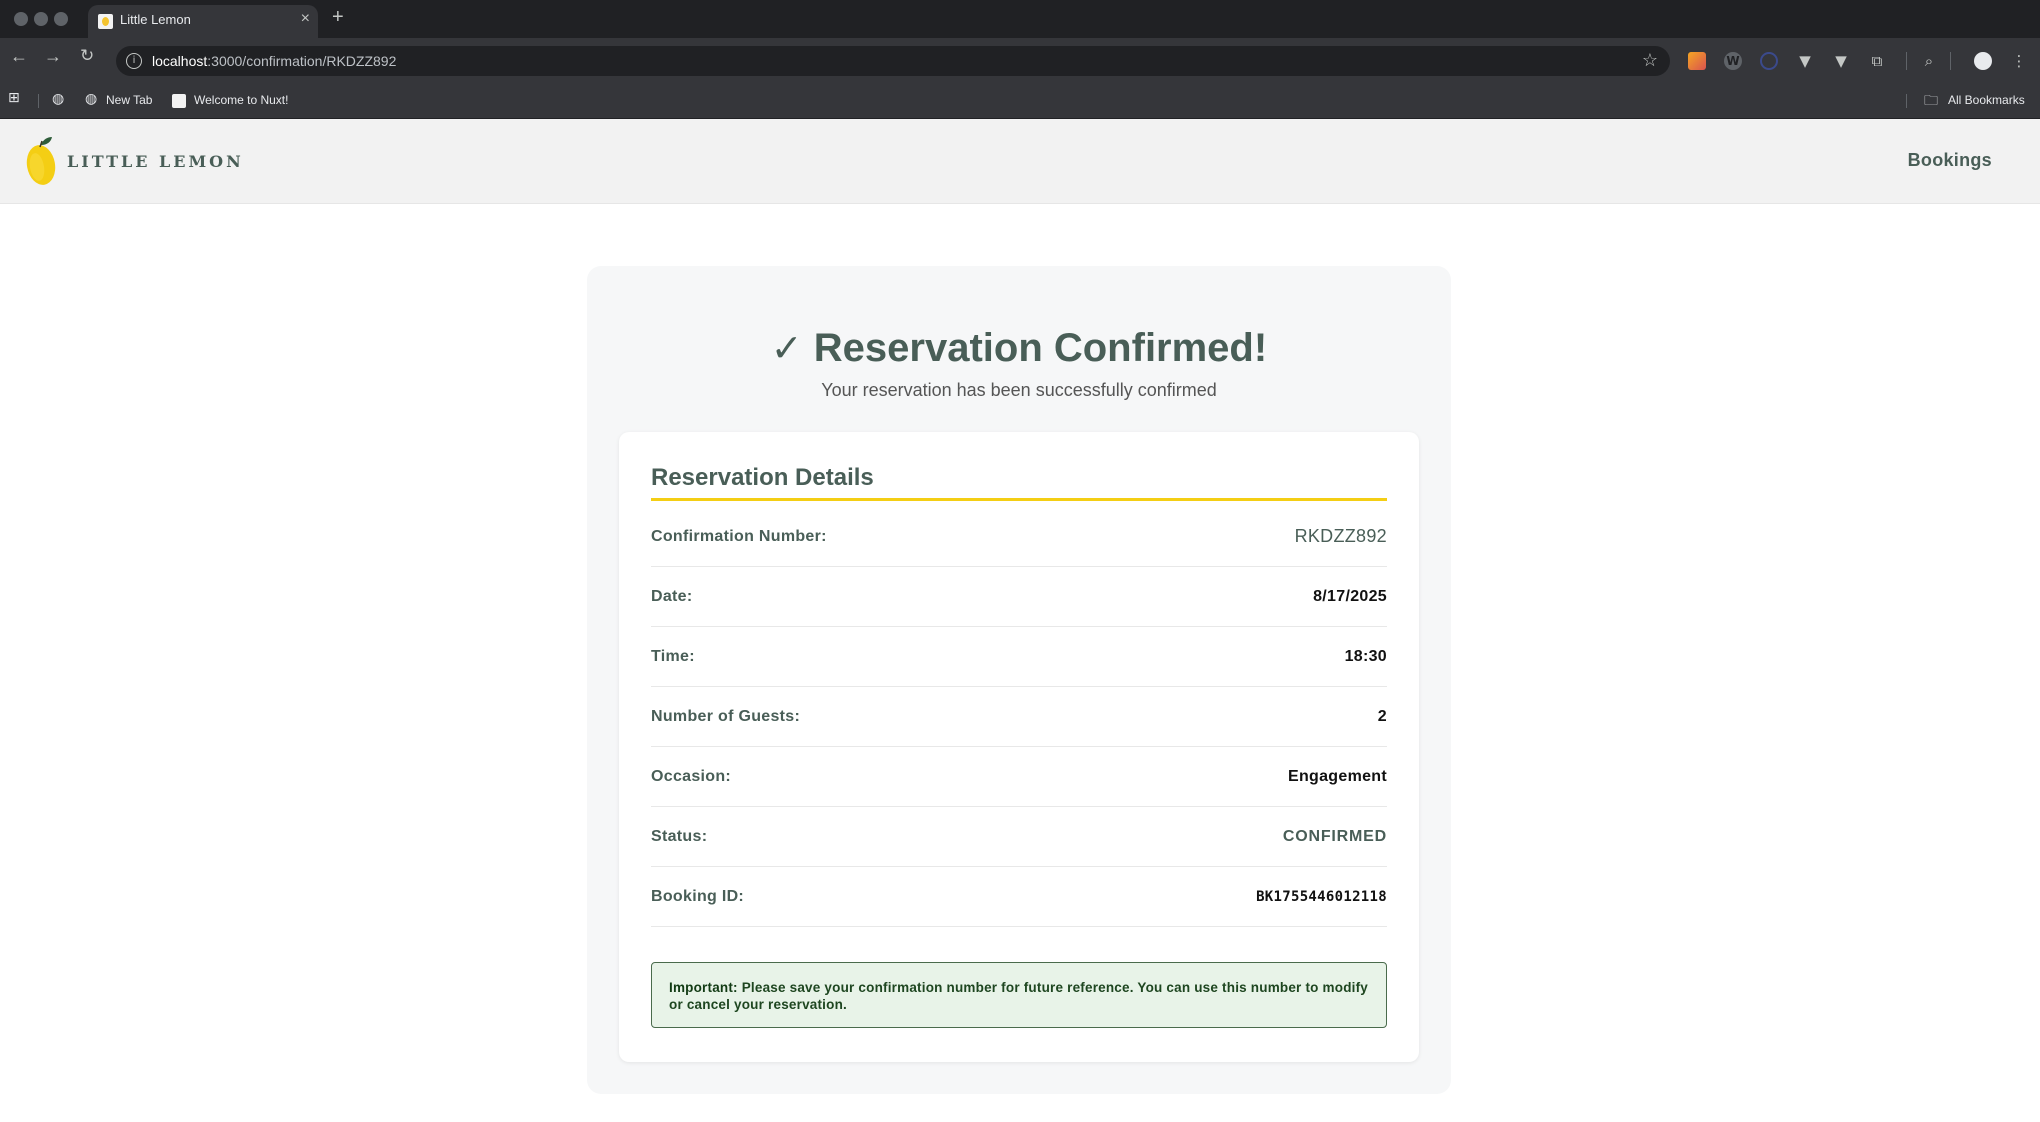 Image resolution: width=2040 pixels, height=1122 pixels. What do you see at coordinates (1769, 61) in the screenshot?
I see `extension-circle-icon` at bounding box center [1769, 61].